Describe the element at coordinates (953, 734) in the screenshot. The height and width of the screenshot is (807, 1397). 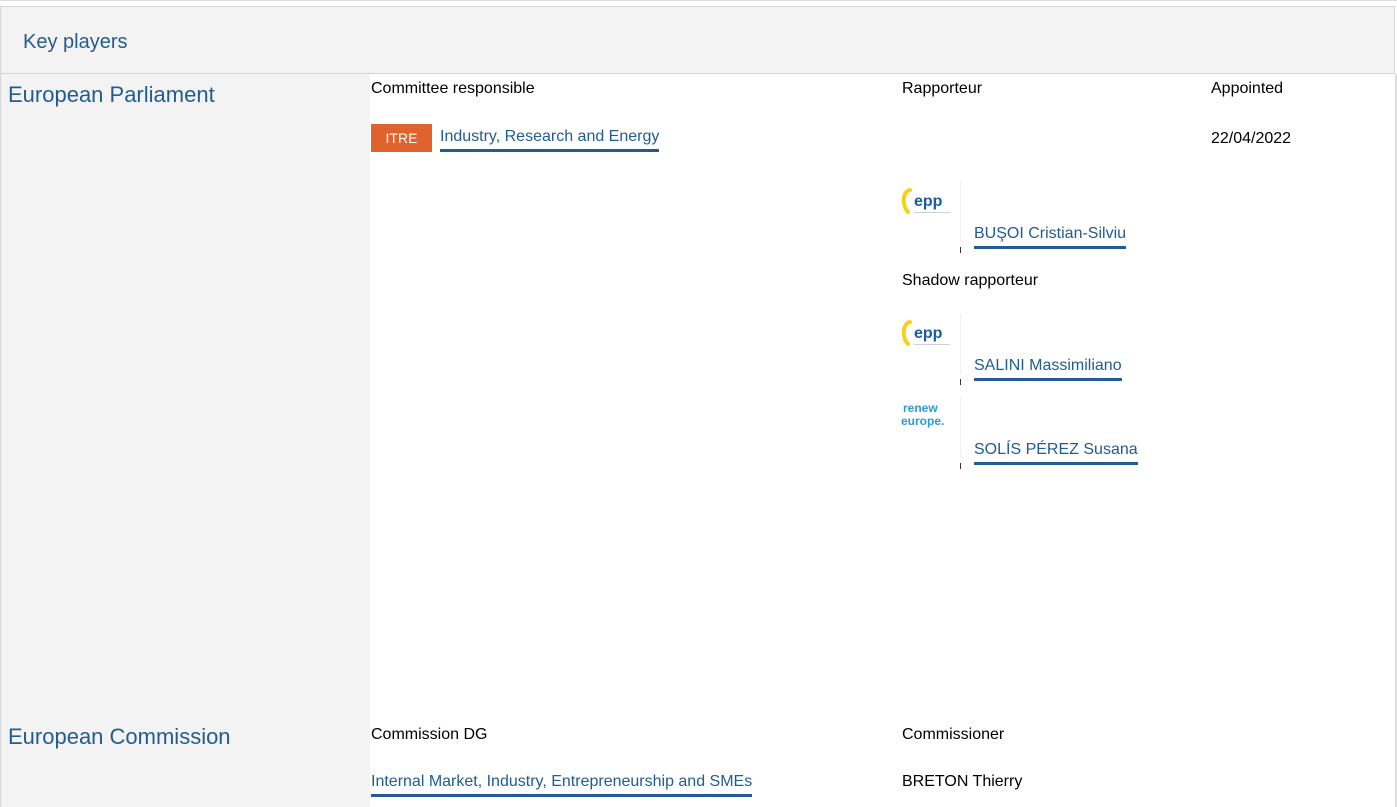
I see `commissioner-heading: Commissioner` at that location.